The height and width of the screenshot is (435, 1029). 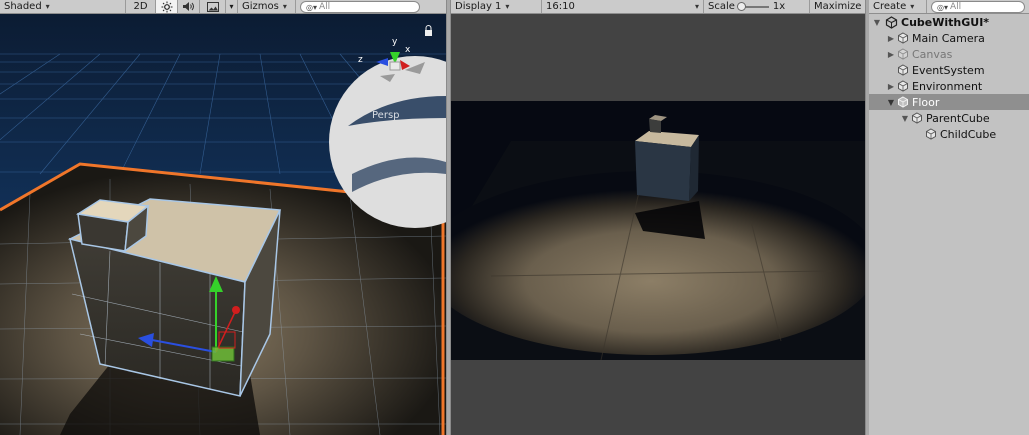 I want to click on shading-mode-dropdown: Shaded, so click(x=63, y=6).